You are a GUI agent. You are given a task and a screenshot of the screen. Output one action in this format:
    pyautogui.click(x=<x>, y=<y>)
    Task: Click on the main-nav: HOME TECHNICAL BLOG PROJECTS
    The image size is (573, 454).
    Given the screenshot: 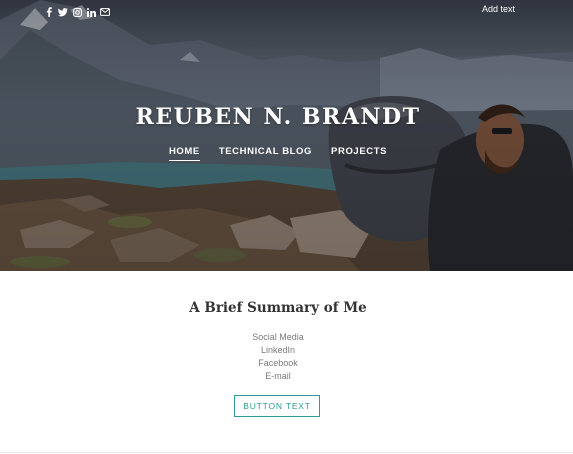 What is the action you would take?
    pyautogui.click(x=278, y=153)
    